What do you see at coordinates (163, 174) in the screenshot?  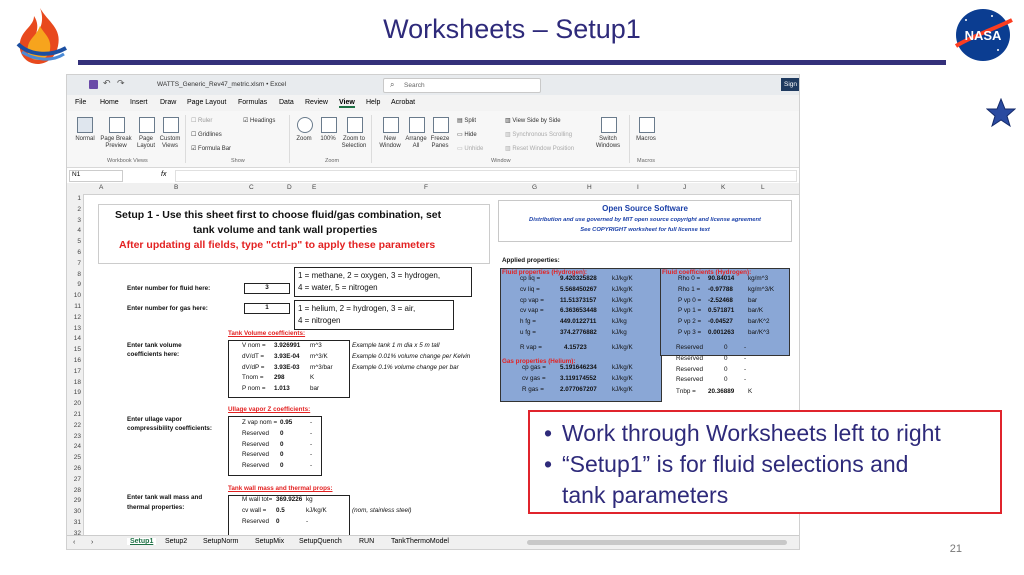 I see `fx-icon: fx` at bounding box center [163, 174].